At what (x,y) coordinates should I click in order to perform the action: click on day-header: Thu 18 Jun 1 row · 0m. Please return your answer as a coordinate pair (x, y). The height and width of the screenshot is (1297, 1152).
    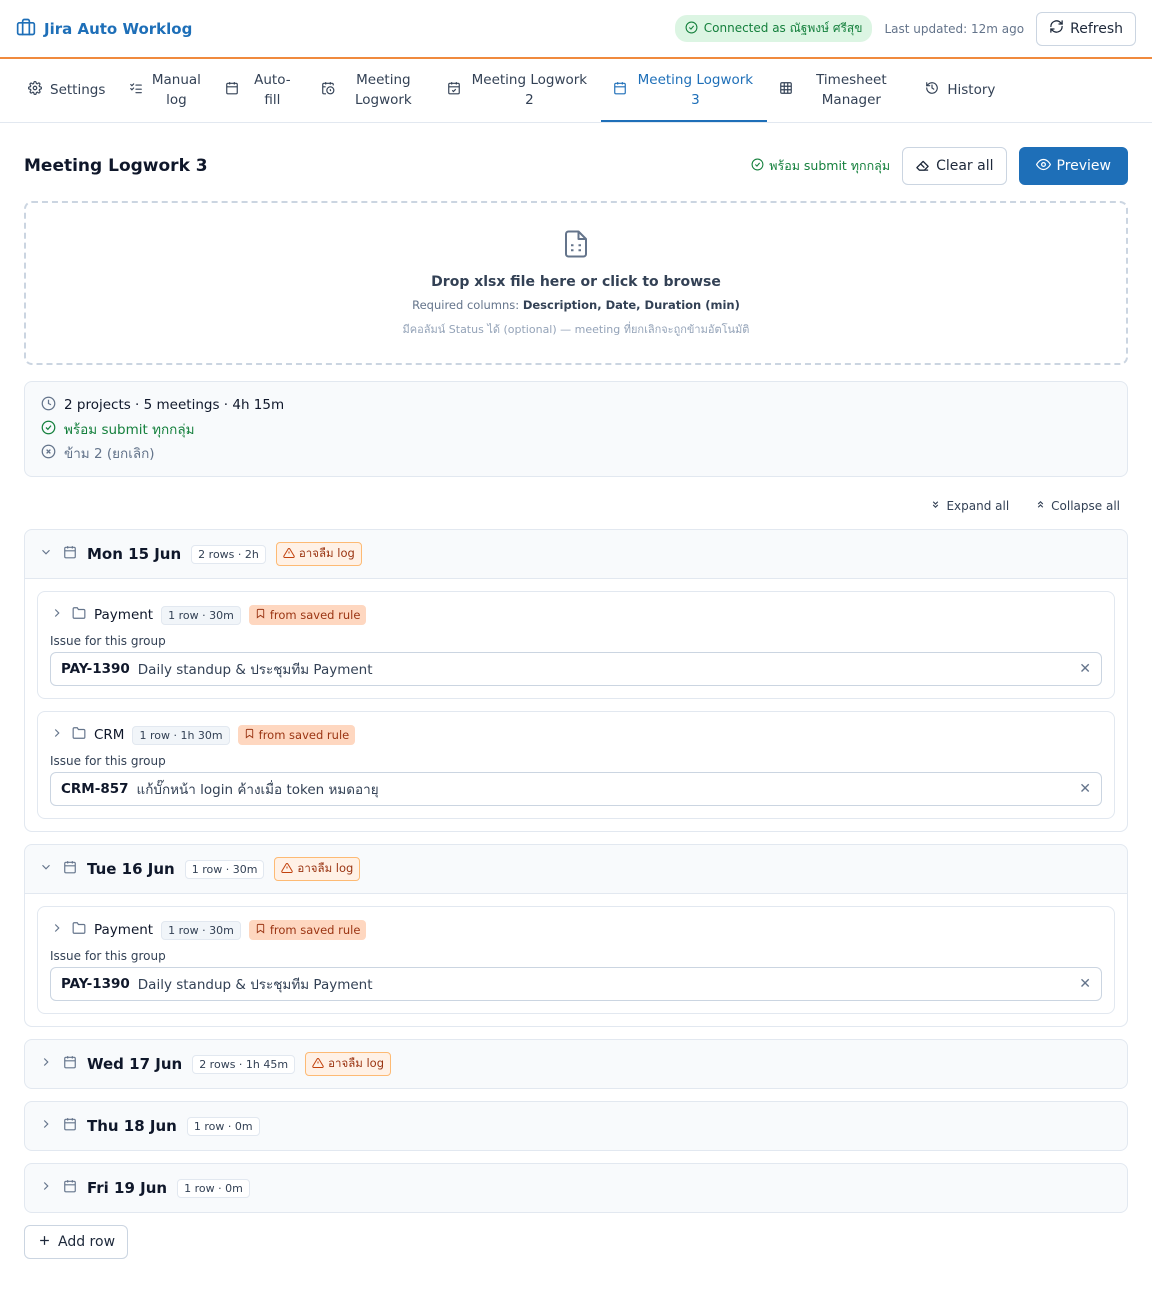
    Looking at the image, I should click on (576, 1126).